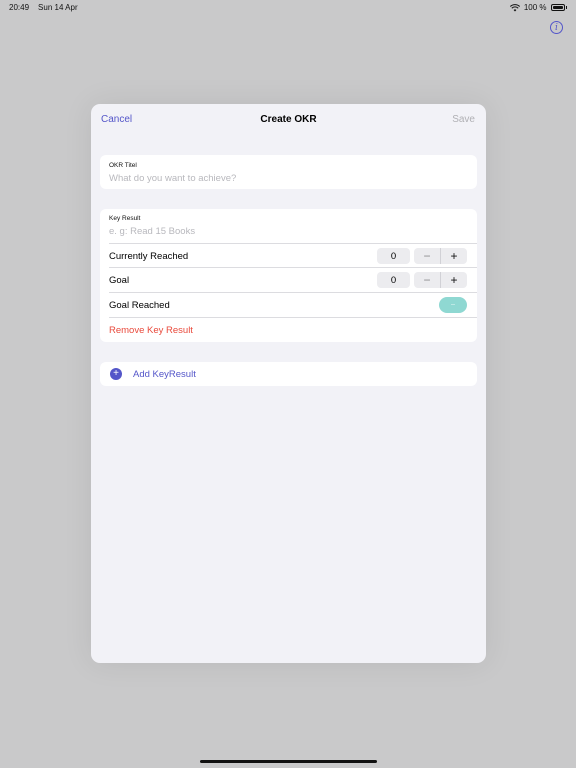 This screenshot has height=768, width=576. What do you see at coordinates (535, 7) in the screenshot?
I see `battery-percent: 100 %` at bounding box center [535, 7].